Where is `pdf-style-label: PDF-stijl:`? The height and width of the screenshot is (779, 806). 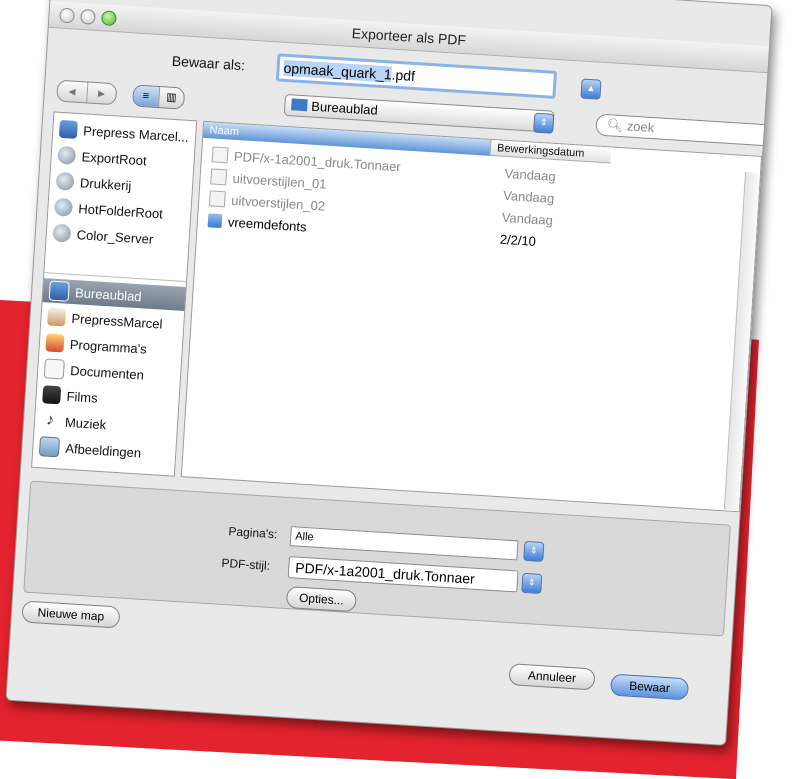
pdf-style-label: PDF-stijl: is located at coordinates (246, 564).